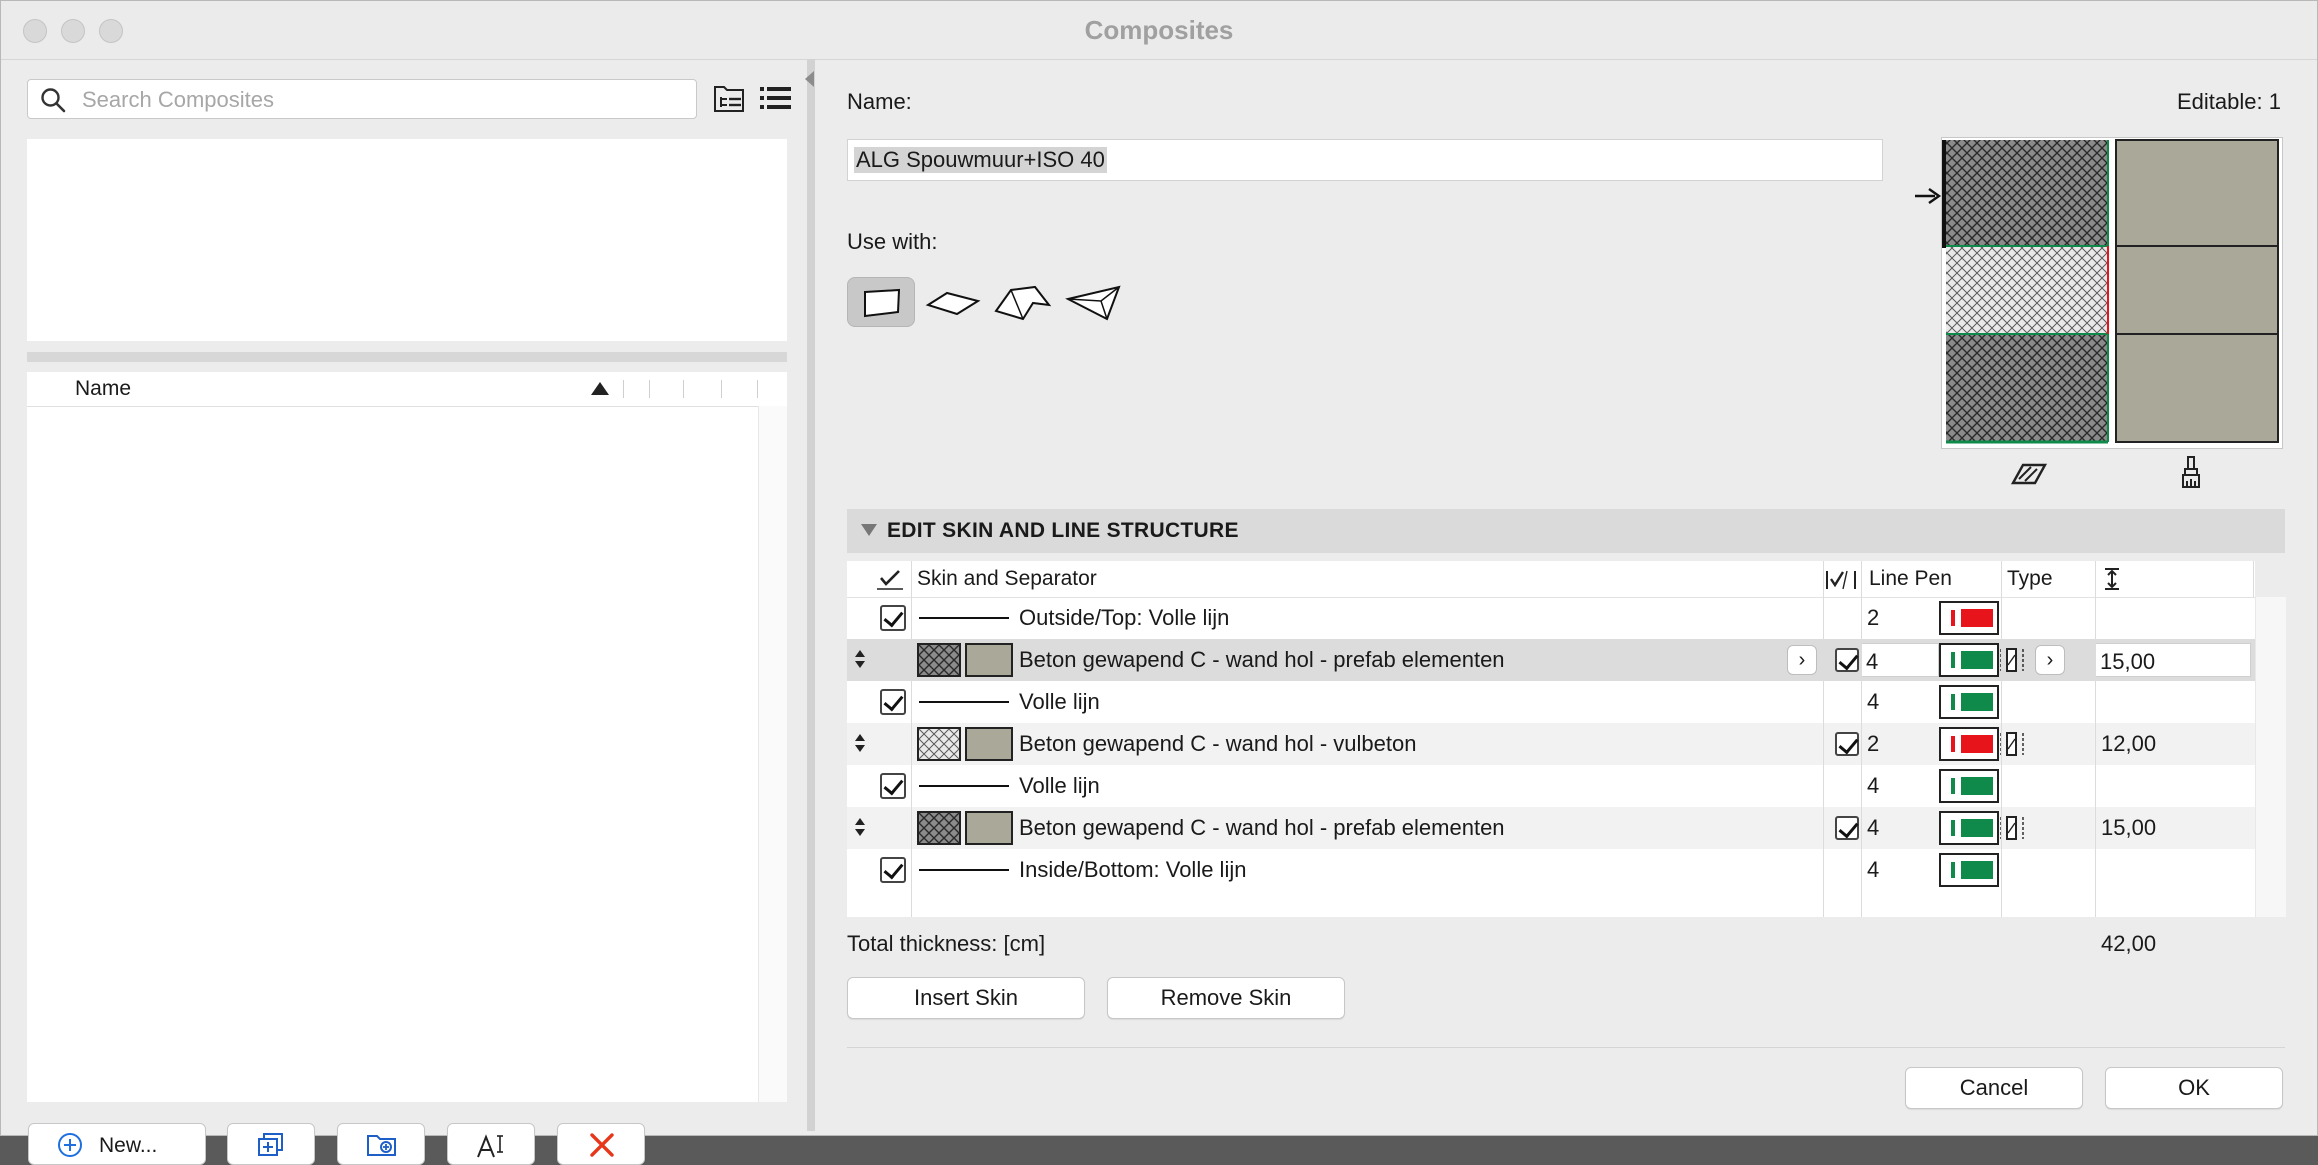  I want to click on row-thickness: 12,00, so click(2129, 743).